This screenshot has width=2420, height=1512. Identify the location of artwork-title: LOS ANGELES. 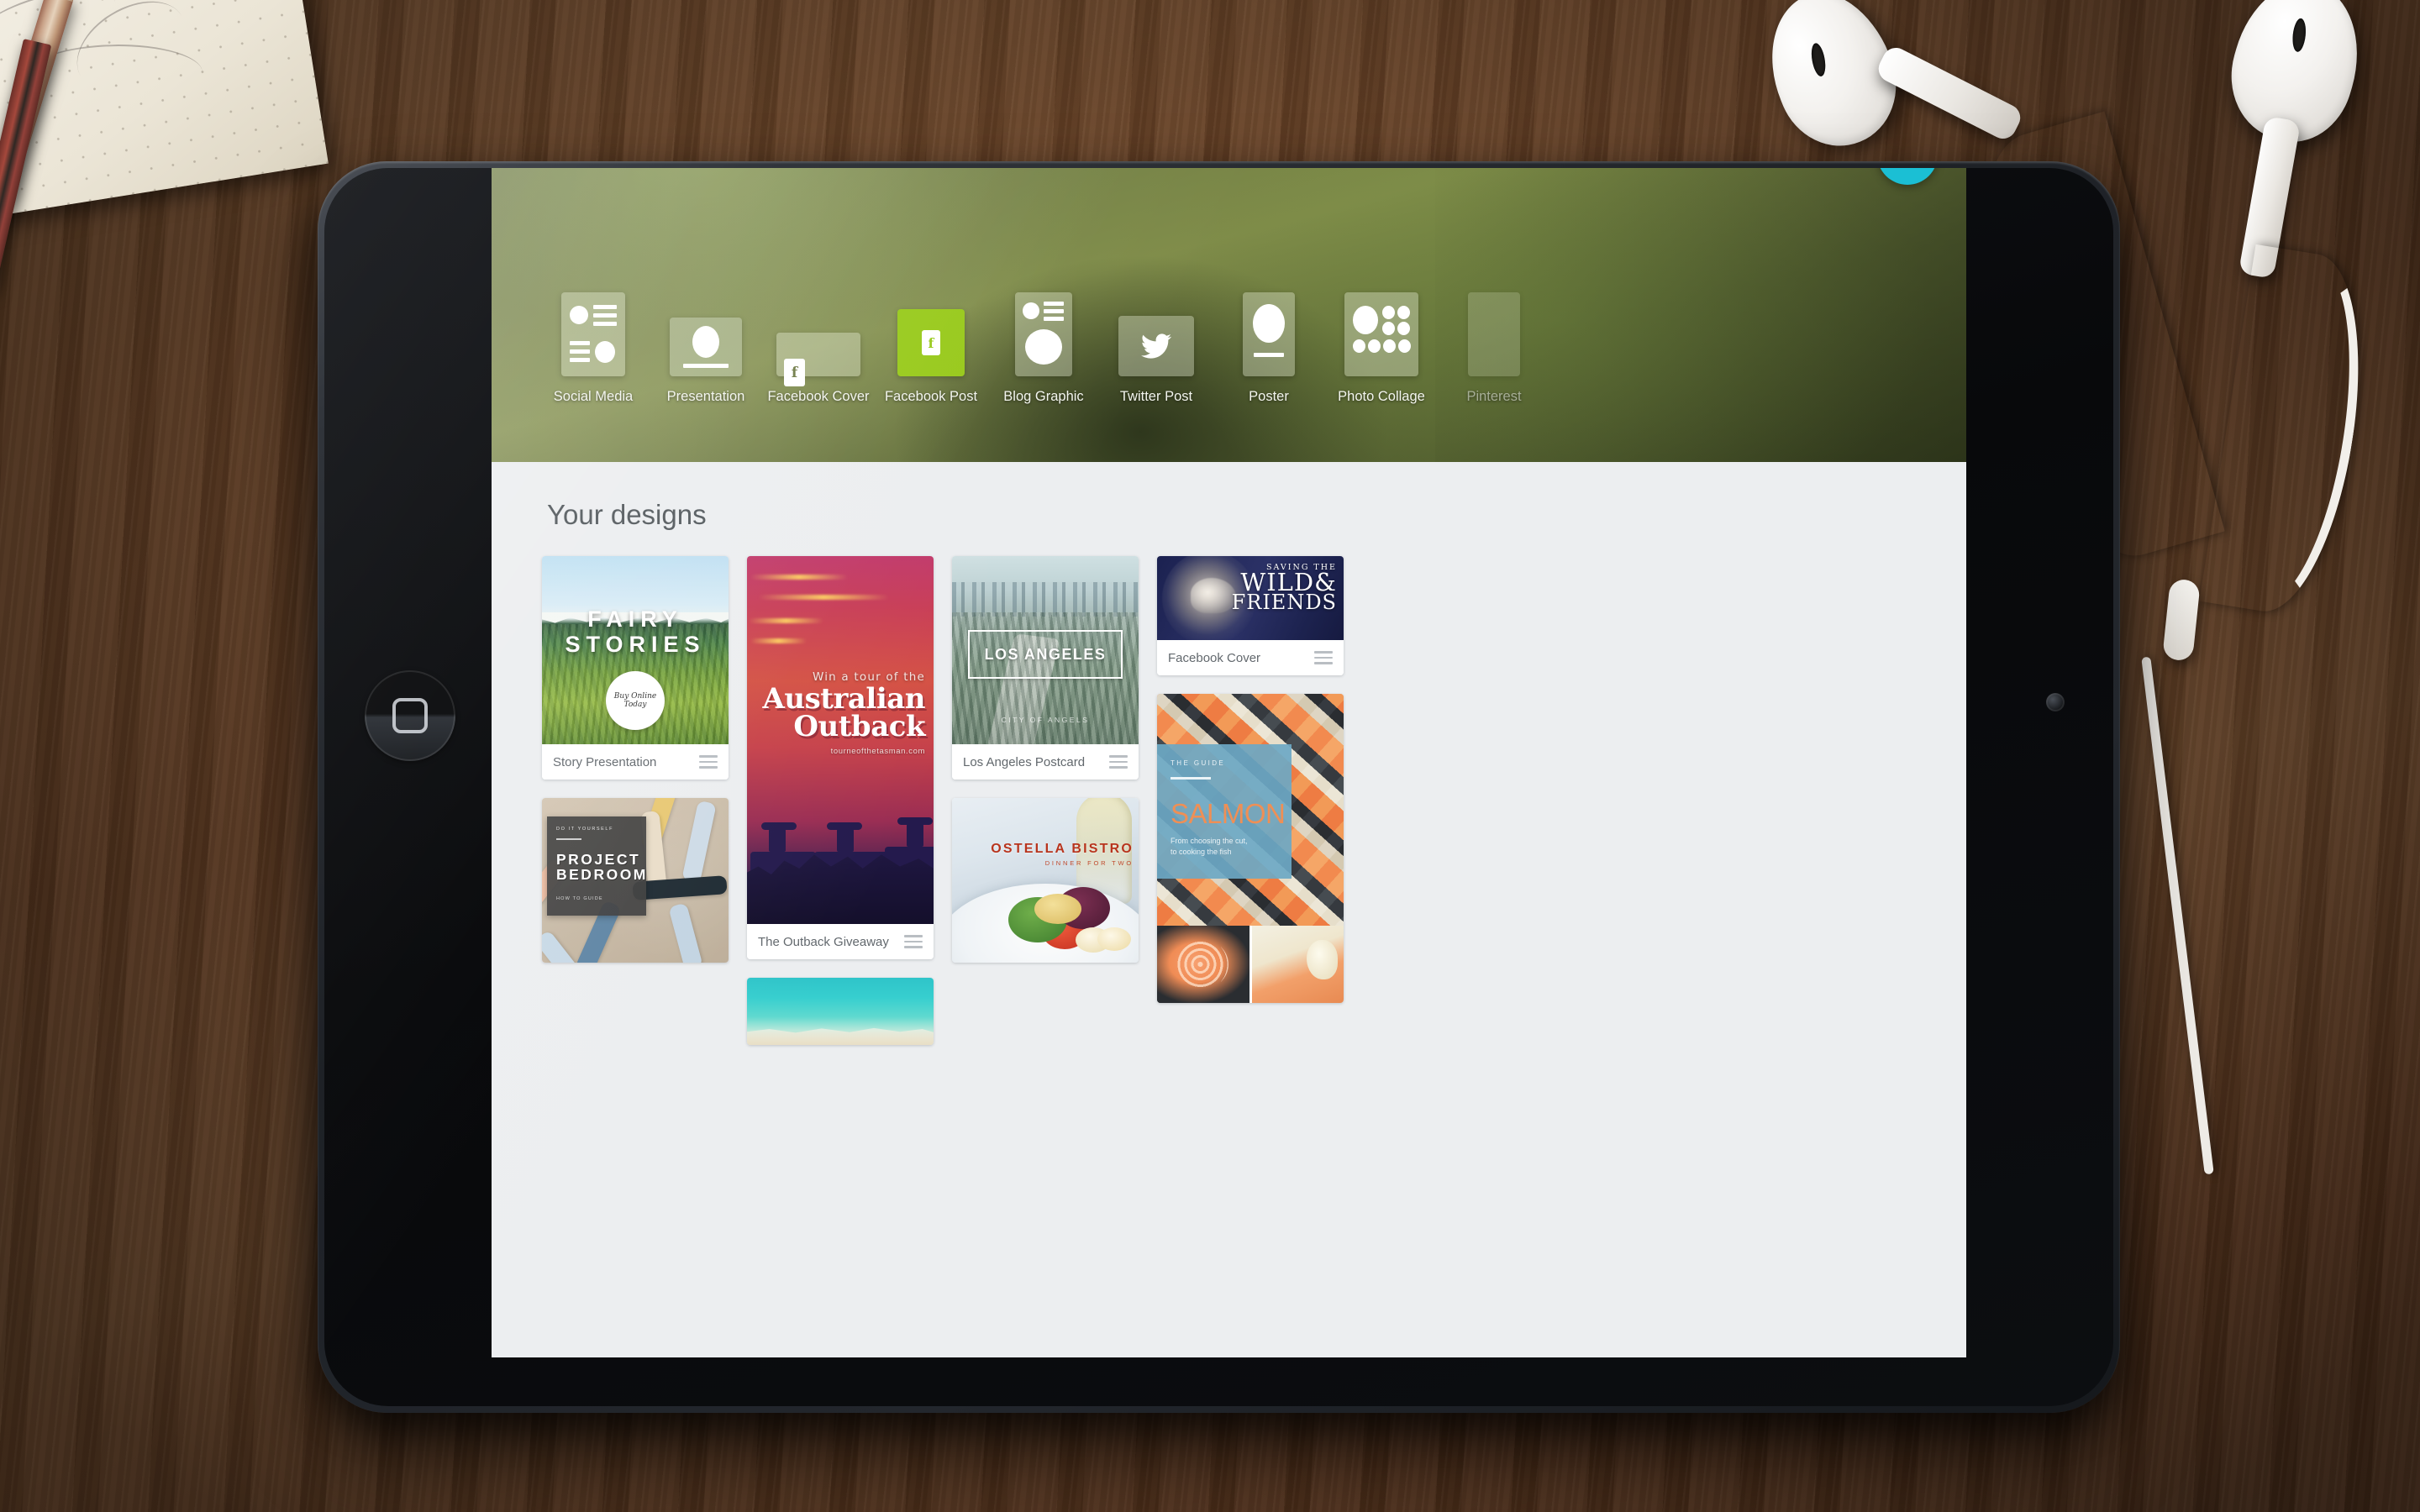
(1045, 654).